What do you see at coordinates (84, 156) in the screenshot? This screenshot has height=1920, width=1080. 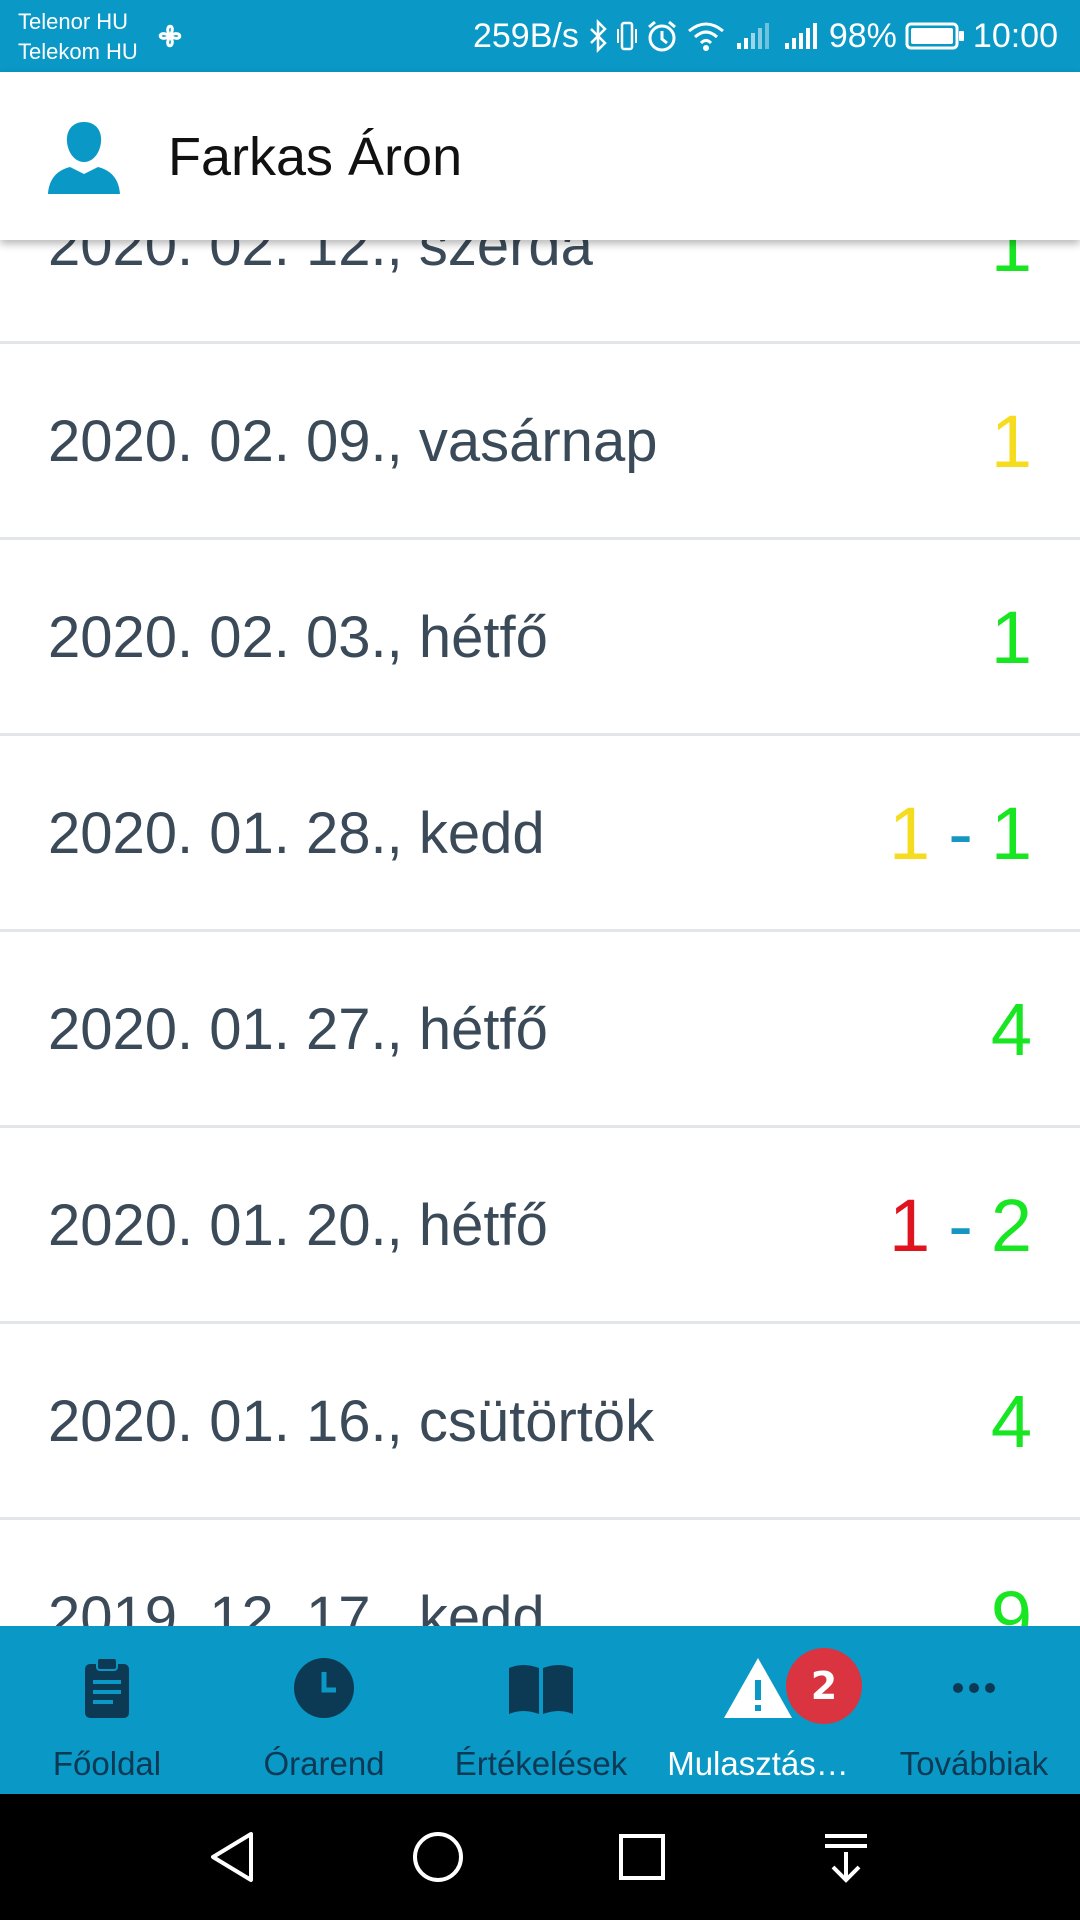 I see `user-avatar-icon` at bounding box center [84, 156].